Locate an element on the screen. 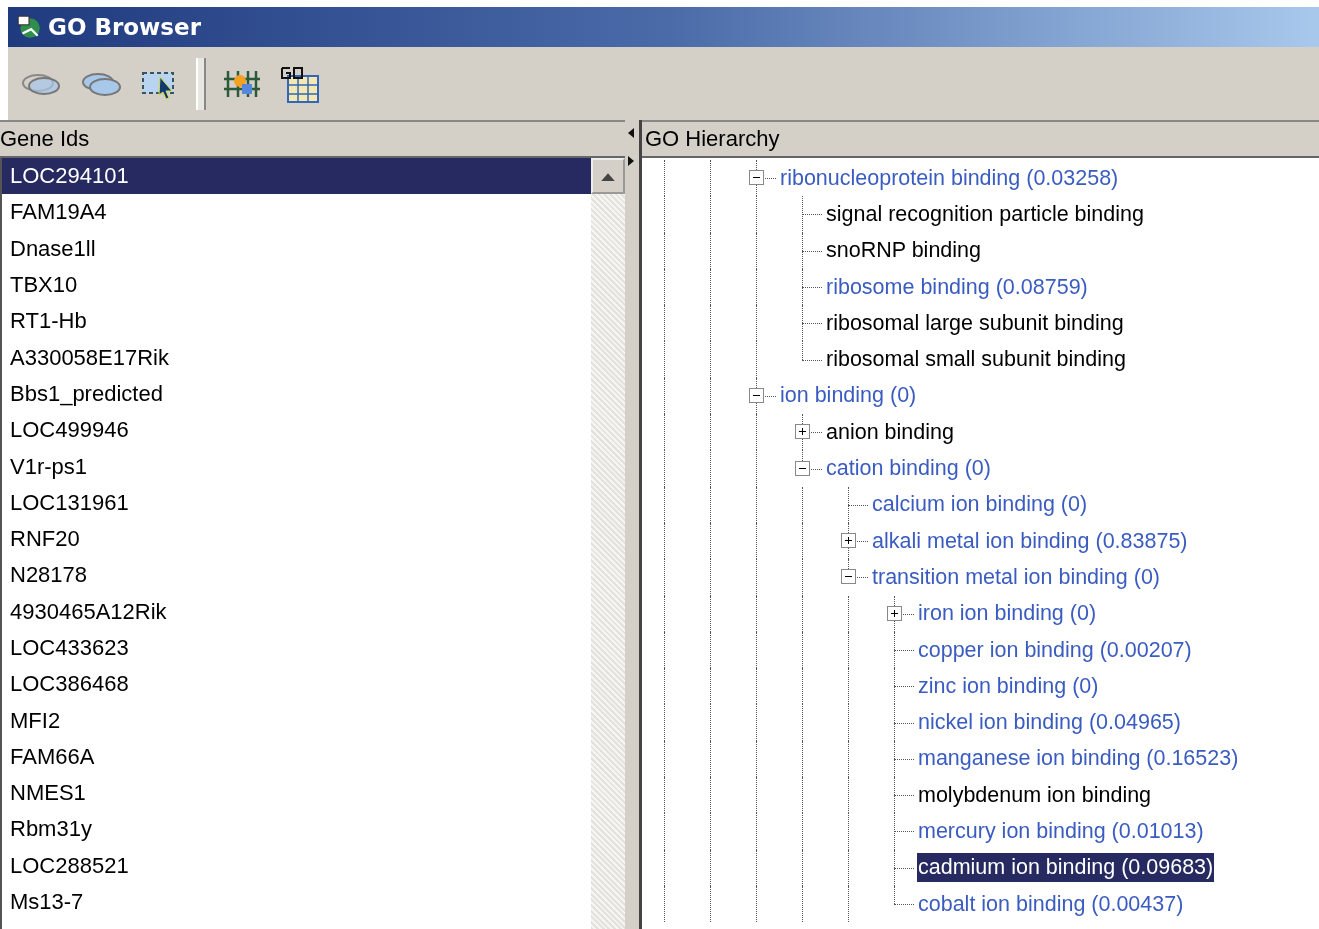 This screenshot has height=929, width=1319. tree-node: anion binding is located at coordinates (890, 432).